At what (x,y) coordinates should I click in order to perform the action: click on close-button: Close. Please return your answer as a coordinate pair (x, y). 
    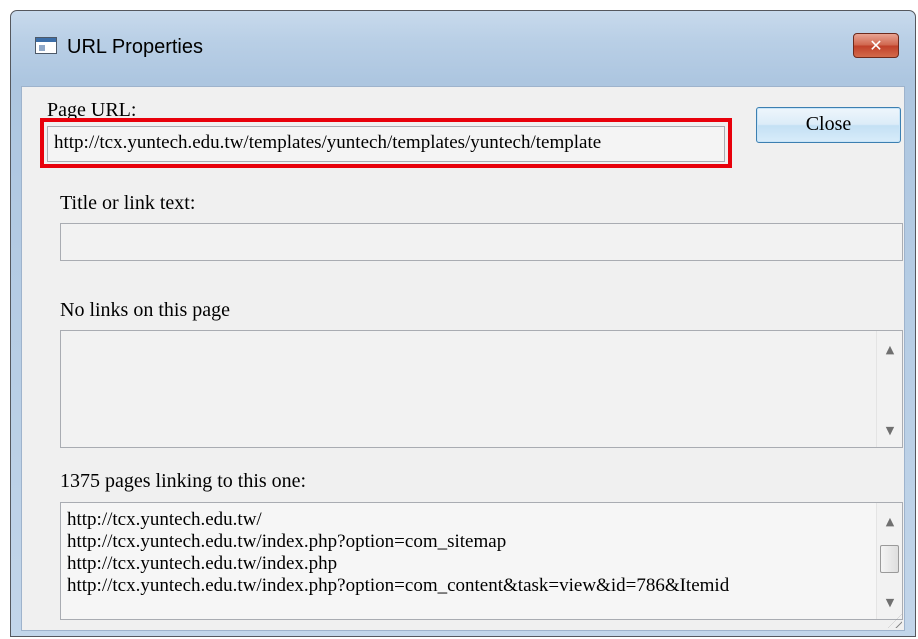
    Looking at the image, I should click on (828, 125).